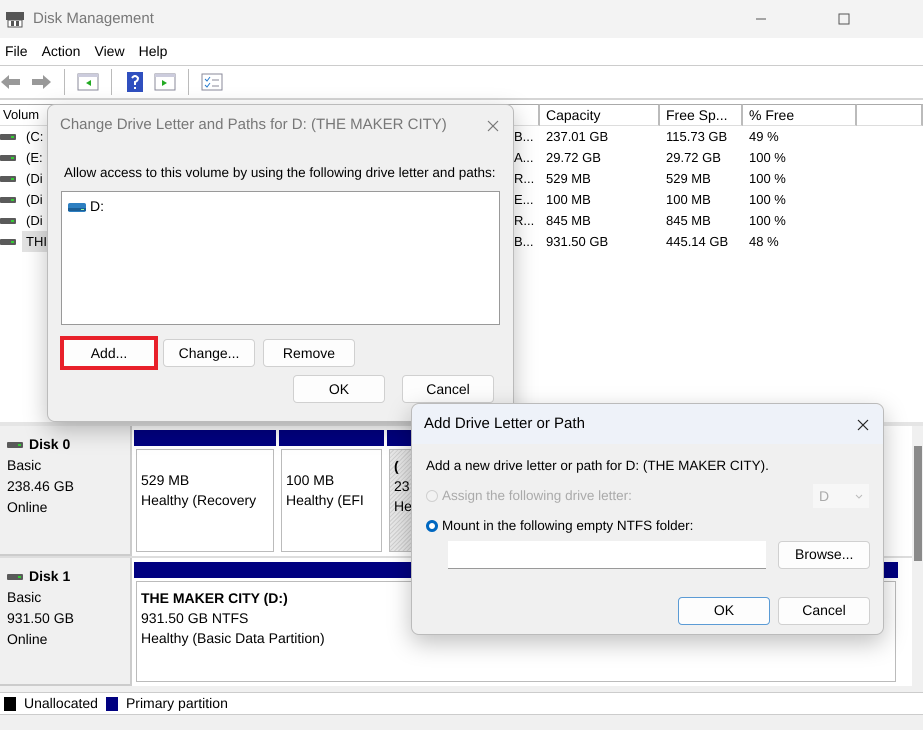 This screenshot has width=923, height=730. I want to click on partition-title: (, so click(396, 466).